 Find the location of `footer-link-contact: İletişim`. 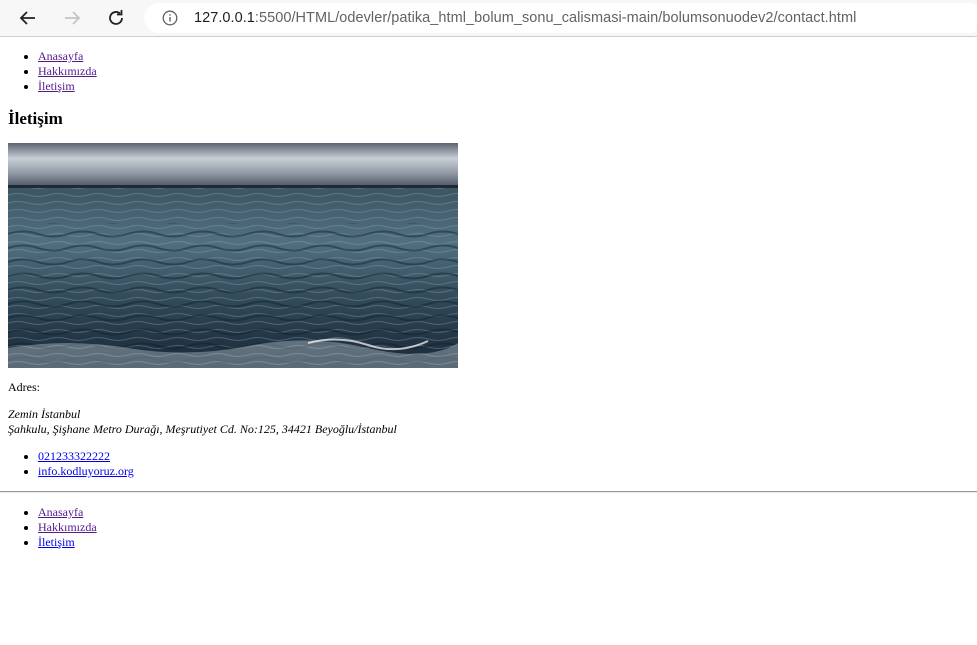

footer-link-contact: İletişim is located at coordinates (56, 542).